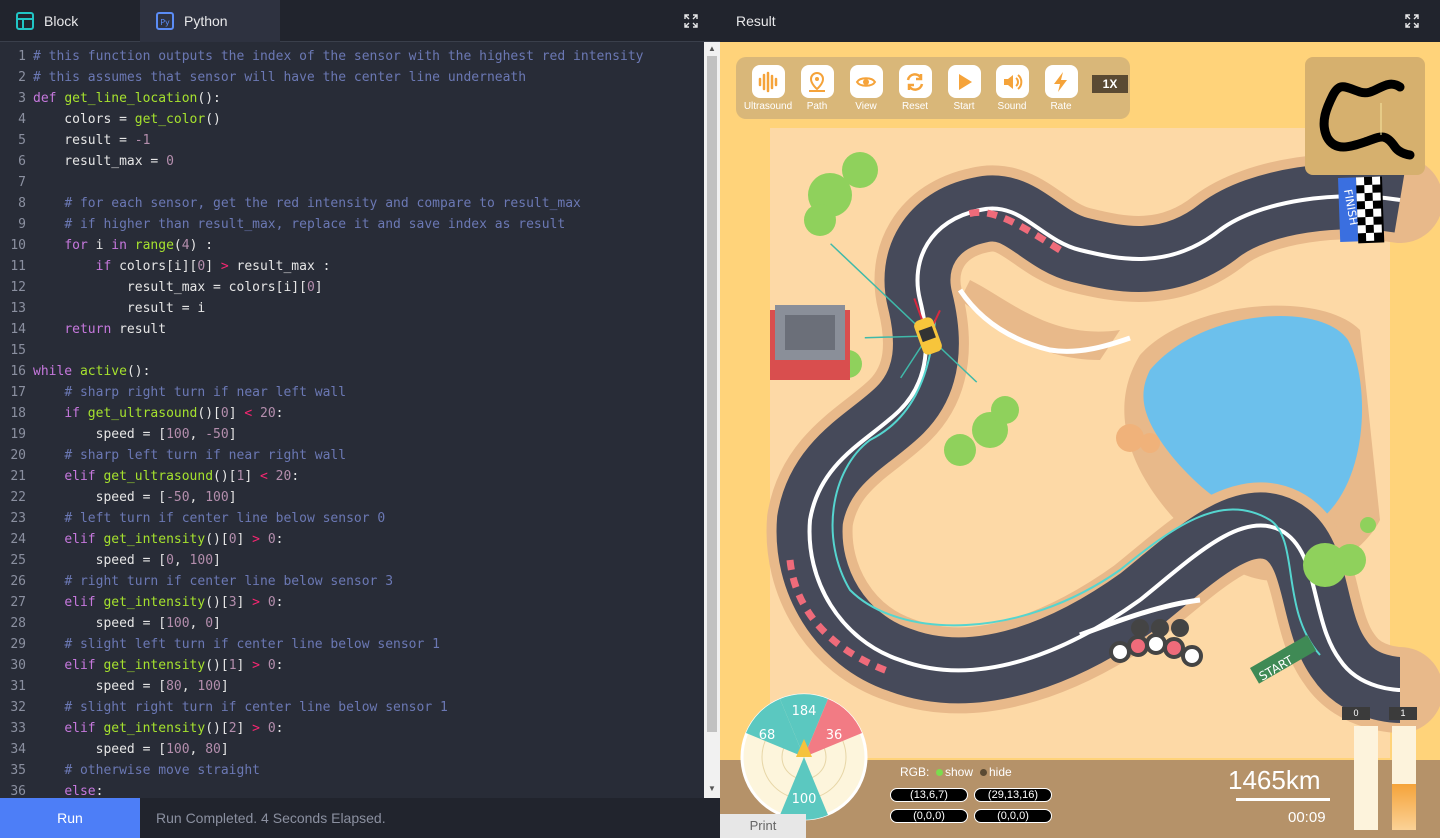 Image resolution: width=1440 pixels, height=838 pixels. What do you see at coordinates (1061, 106) in the screenshot?
I see `rate-label: Rate` at bounding box center [1061, 106].